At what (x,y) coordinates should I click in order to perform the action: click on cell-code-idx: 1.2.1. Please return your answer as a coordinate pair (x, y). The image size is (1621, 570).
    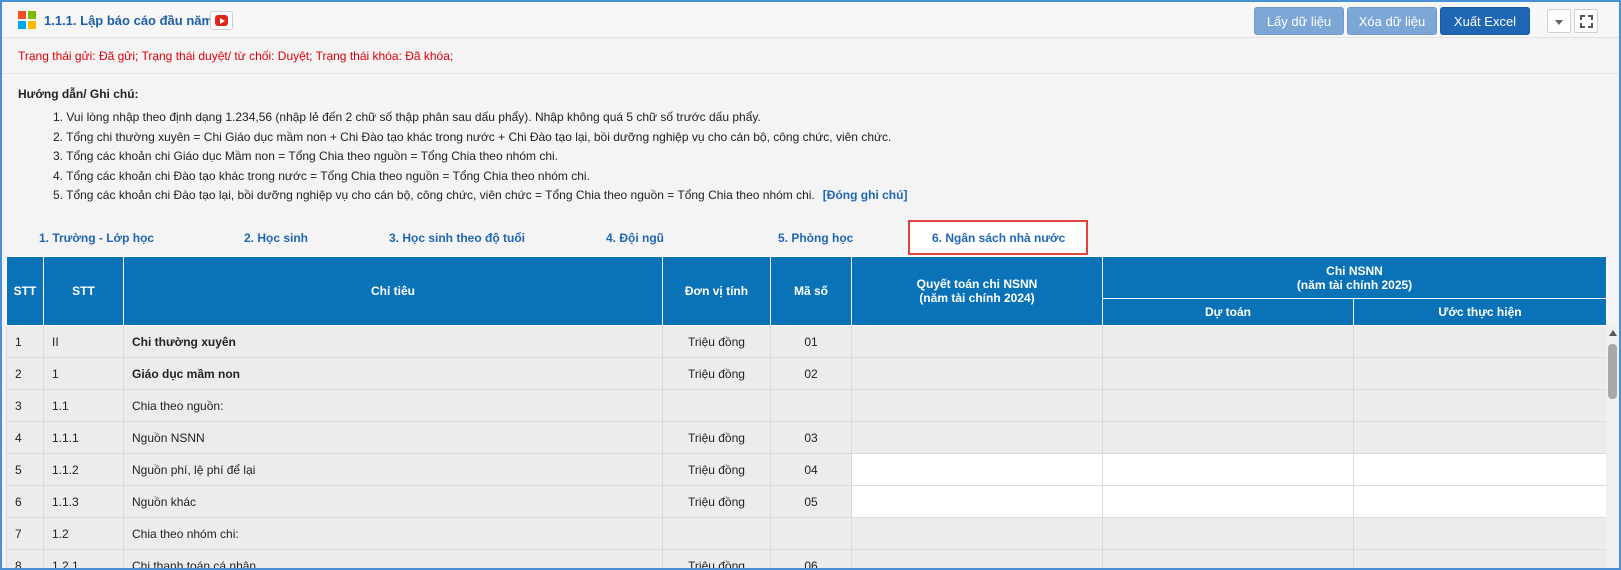
    Looking at the image, I should click on (83, 558).